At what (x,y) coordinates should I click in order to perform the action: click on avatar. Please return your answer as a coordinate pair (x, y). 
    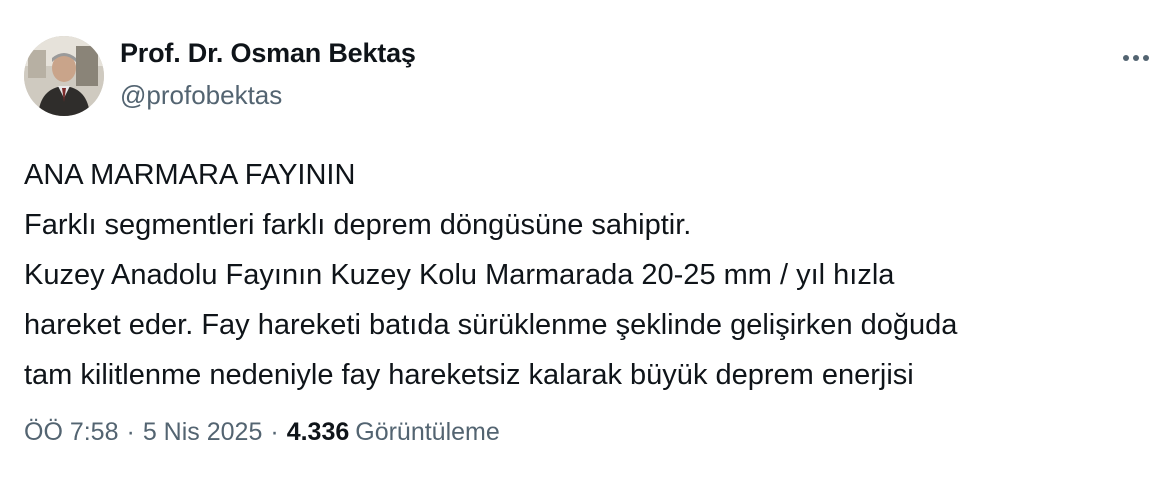
    Looking at the image, I should click on (64, 76).